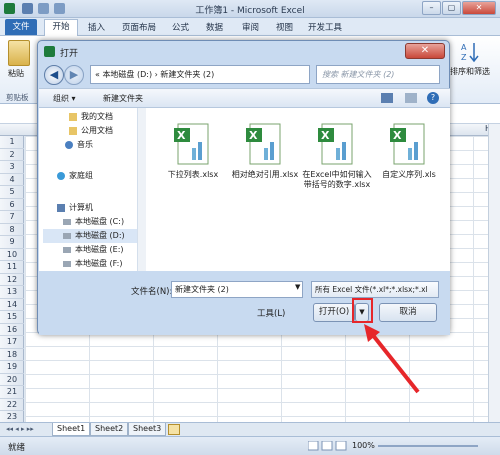 Image resolution: width=500 pixels, height=455 pixels. Describe the element at coordinates (12, 217) in the screenshot. I see `row-header: 7` at that location.